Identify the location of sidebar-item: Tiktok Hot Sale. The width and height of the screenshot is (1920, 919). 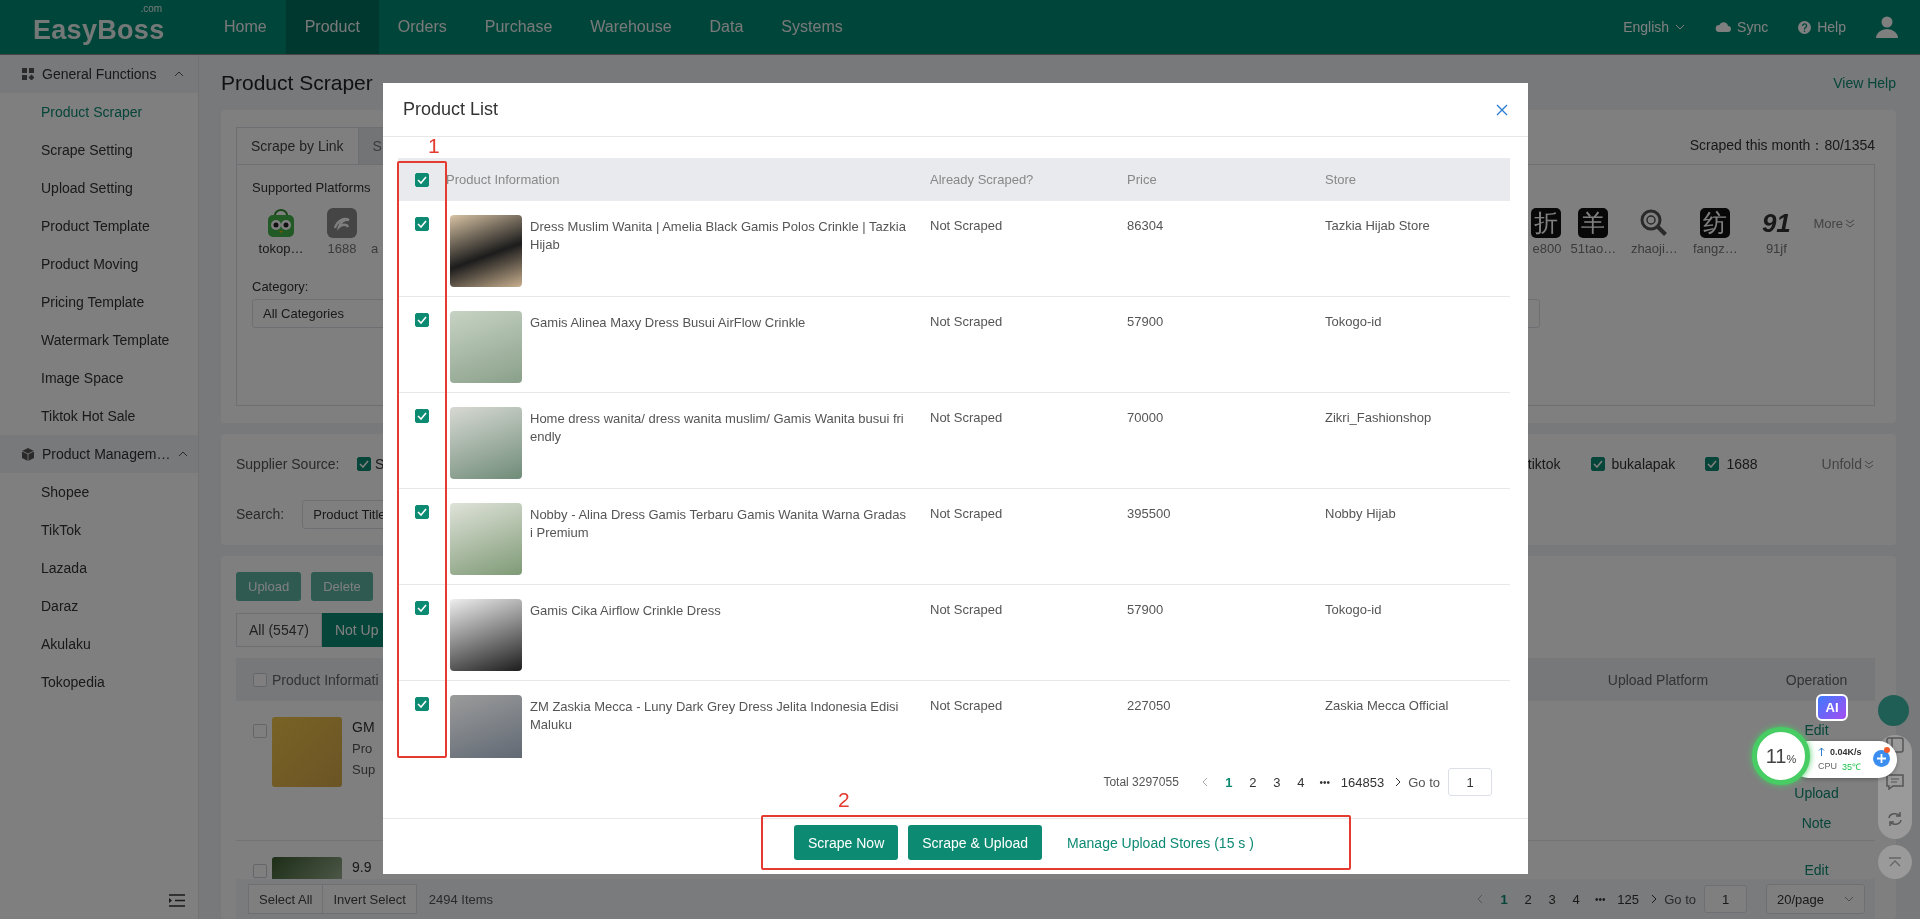
(99, 416).